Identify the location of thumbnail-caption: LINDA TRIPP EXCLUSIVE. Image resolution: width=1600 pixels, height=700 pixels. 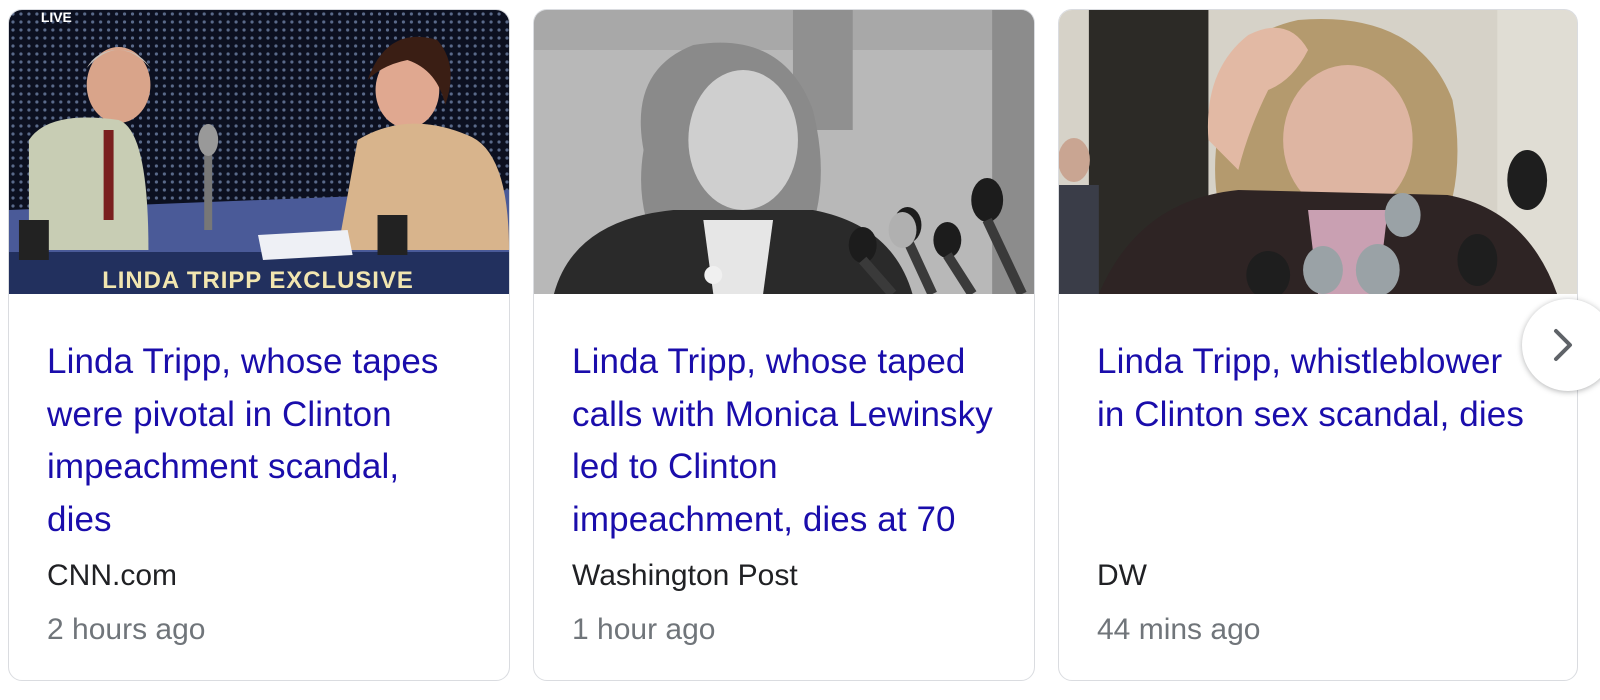
(258, 280).